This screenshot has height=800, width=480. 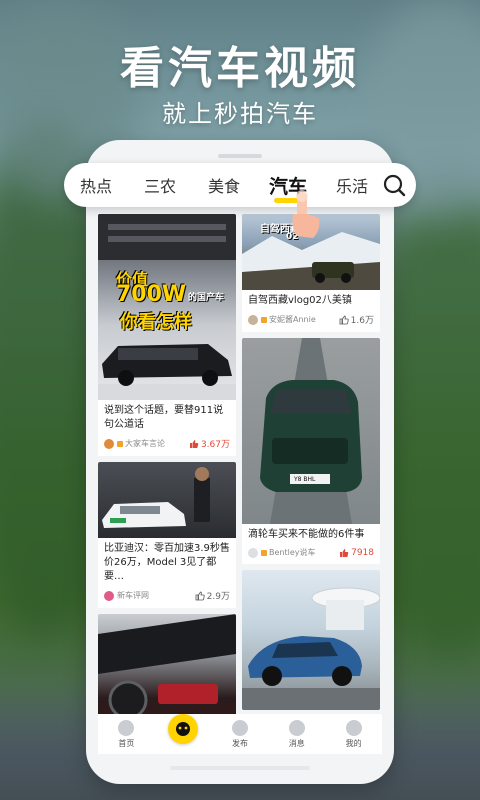 I want to click on like-count: 1.6万, so click(x=356, y=319).